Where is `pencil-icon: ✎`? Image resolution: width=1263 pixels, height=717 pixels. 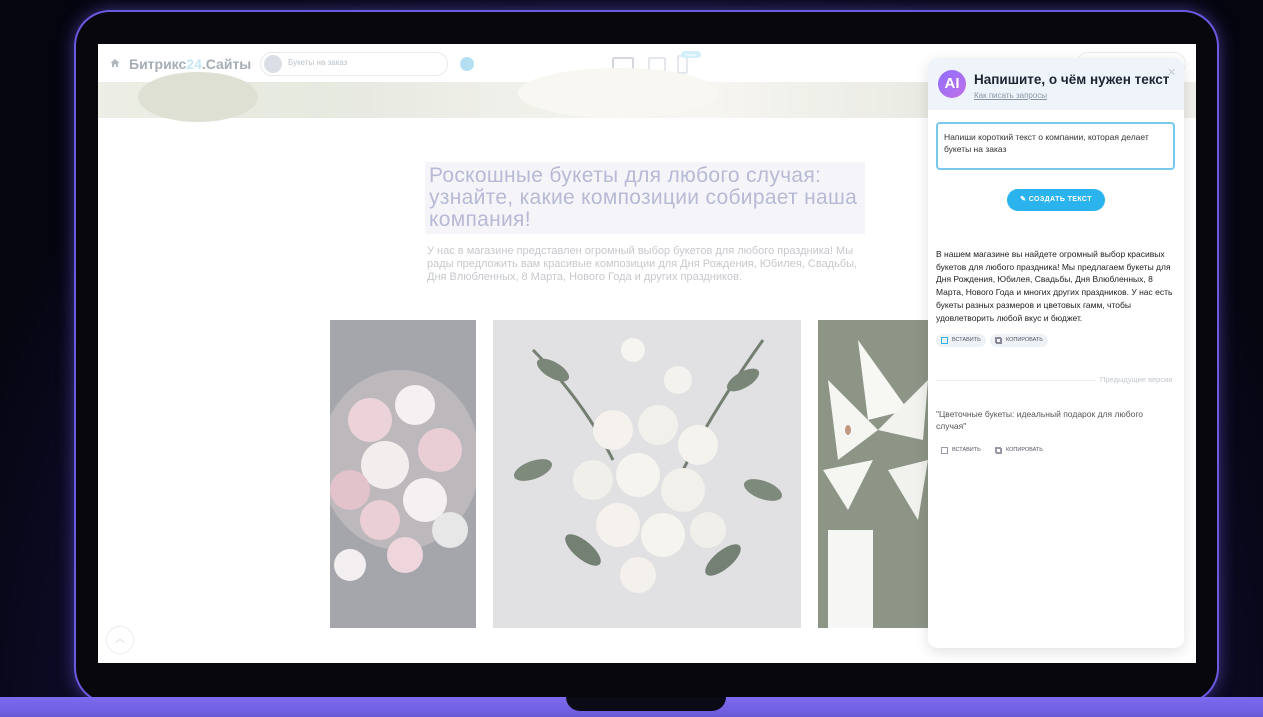
pencil-icon: ✎ is located at coordinates (1023, 199).